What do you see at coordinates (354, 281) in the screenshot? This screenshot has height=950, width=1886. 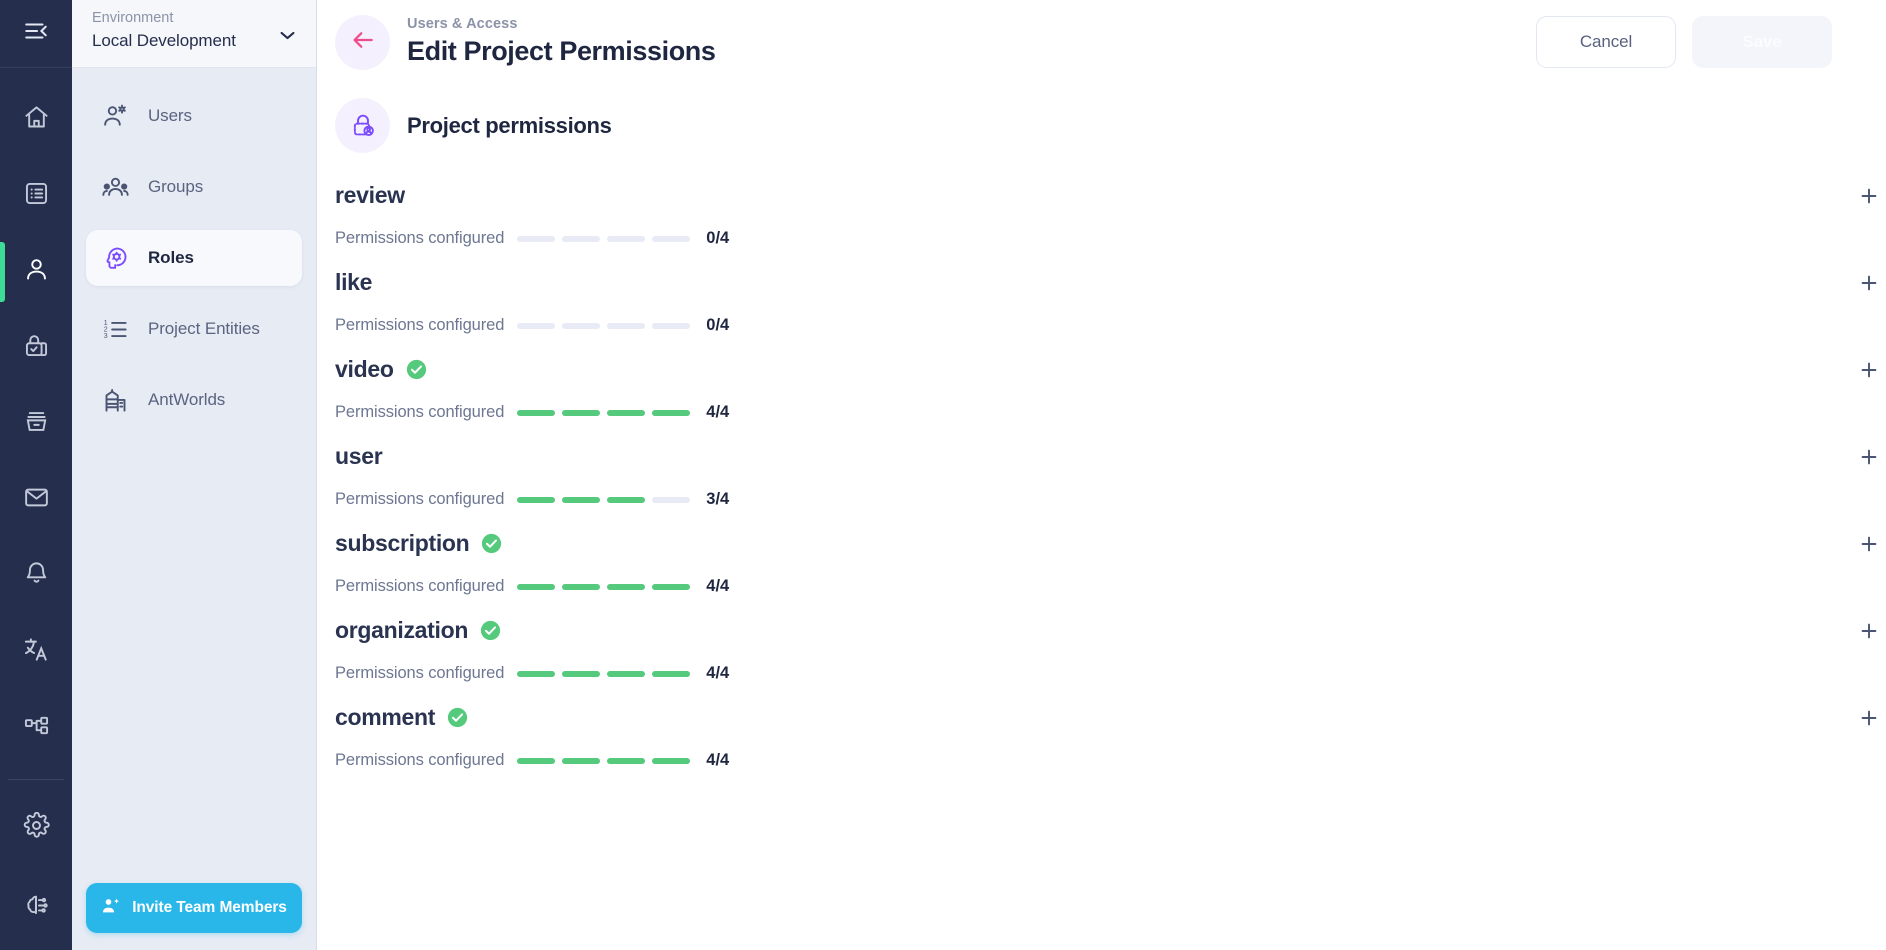 I see `permission-entity-name: like` at bounding box center [354, 281].